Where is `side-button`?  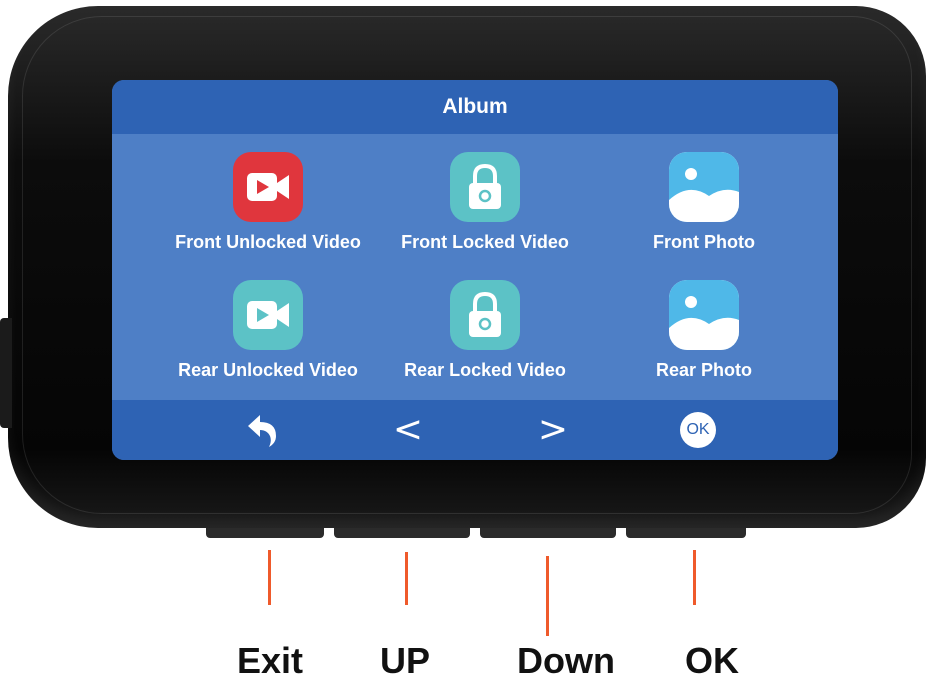
side-button is located at coordinates (6, 373).